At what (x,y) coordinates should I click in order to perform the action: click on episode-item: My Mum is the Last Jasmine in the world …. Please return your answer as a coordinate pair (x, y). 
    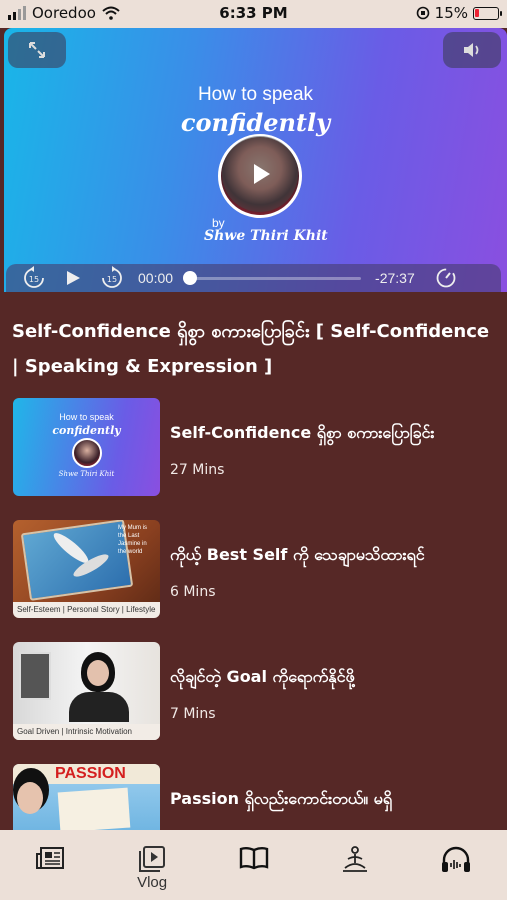
    Looking at the image, I should click on (254, 581).